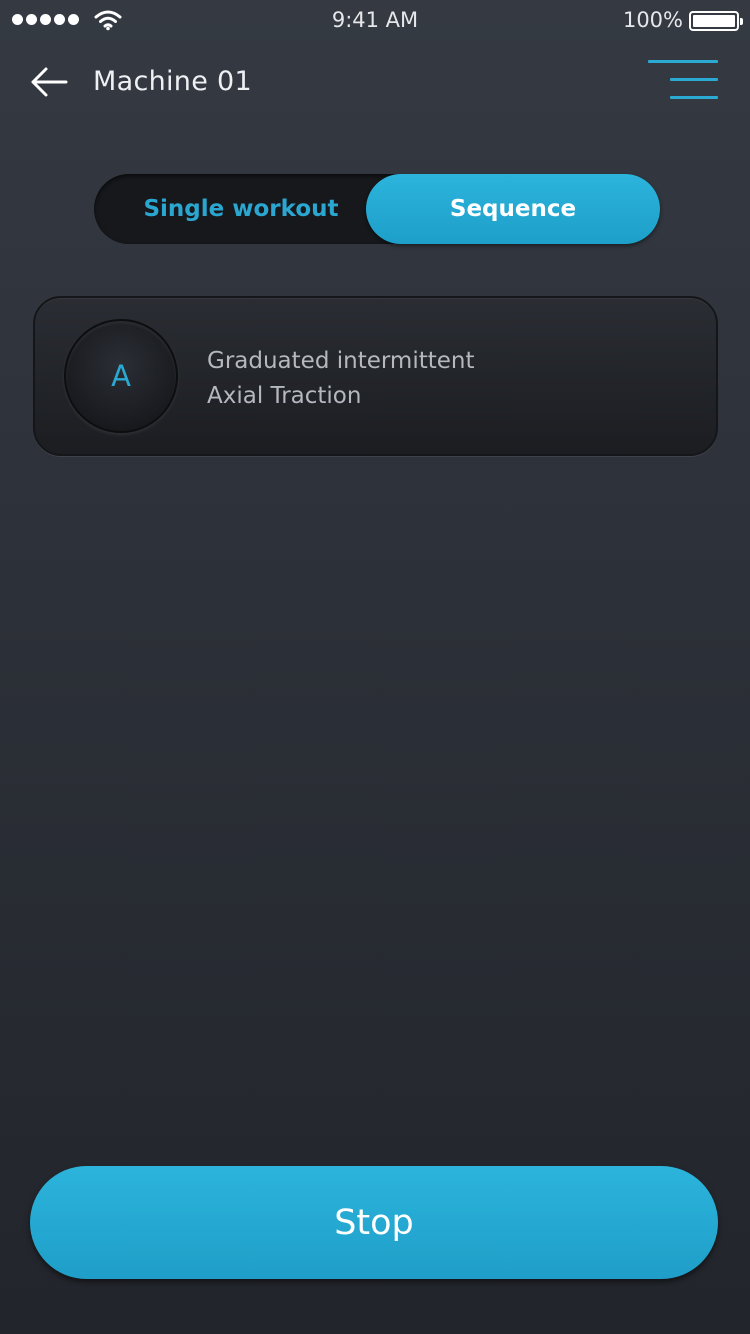 This screenshot has height=1334, width=750. I want to click on workout-name-line2: Axial Traction, so click(284, 396).